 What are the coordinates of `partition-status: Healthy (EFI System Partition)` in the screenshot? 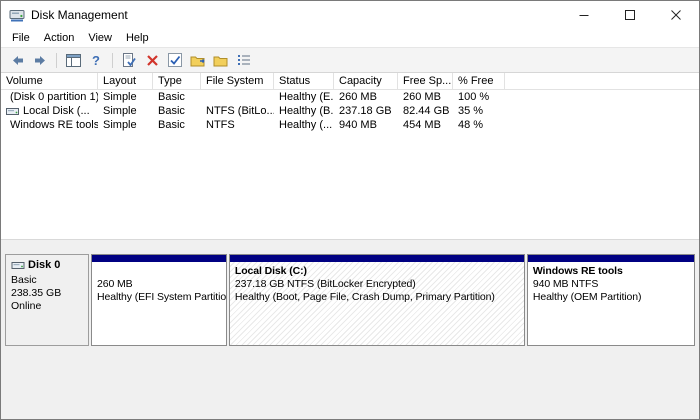 It's located at (161, 297).